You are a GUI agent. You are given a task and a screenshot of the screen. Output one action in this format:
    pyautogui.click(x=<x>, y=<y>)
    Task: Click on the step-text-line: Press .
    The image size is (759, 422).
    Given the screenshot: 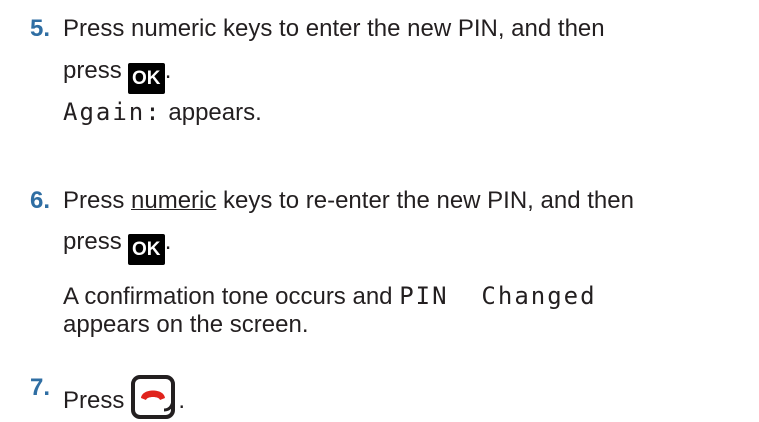 What is the action you would take?
    pyautogui.click(x=124, y=398)
    